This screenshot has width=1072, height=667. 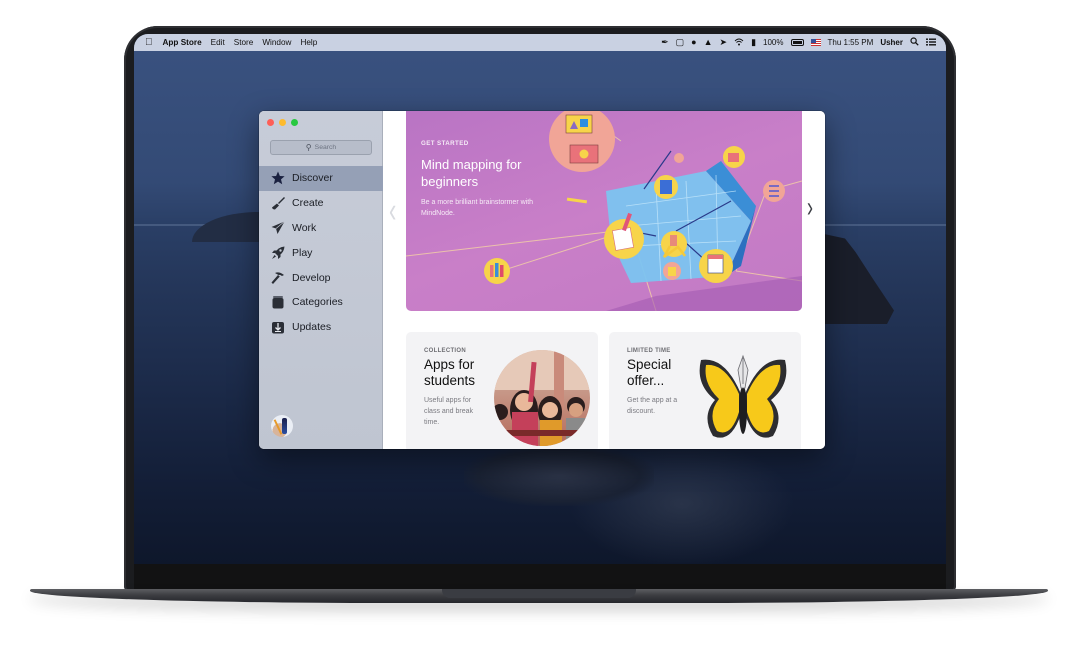 I want to click on card-title: Apps for students, so click(x=450, y=372).